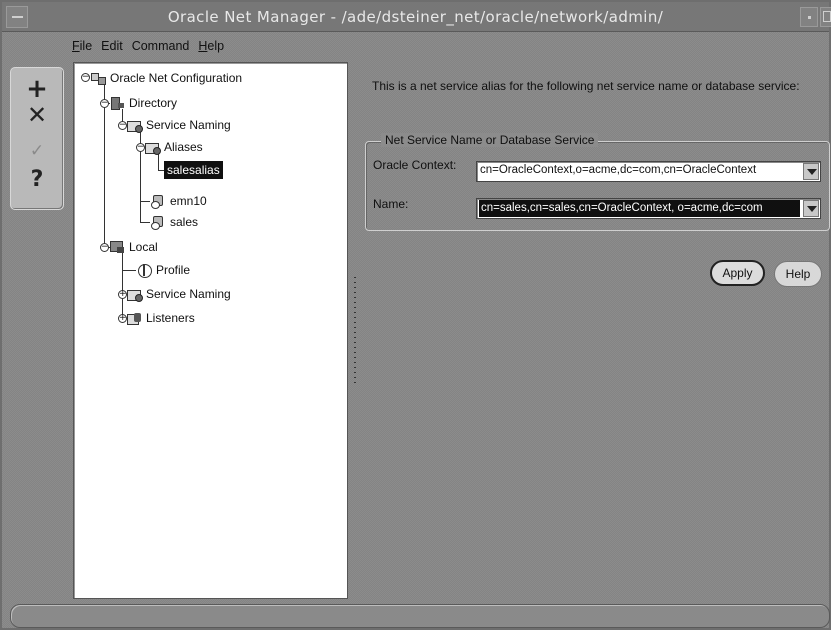 Image resolution: width=831 pixels, height=630 pixels. I want to click on menu-file: File, so click(82, 48).